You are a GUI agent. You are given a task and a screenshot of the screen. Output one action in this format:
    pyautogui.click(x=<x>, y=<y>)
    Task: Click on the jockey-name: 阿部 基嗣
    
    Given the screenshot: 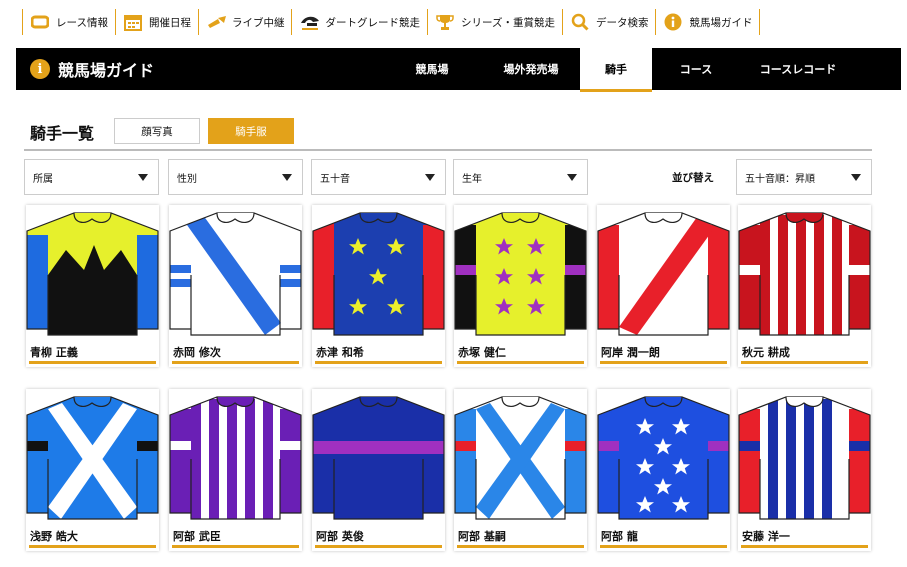 What is the action you would take?
    pyautogui.click(x=482, y=536)
    